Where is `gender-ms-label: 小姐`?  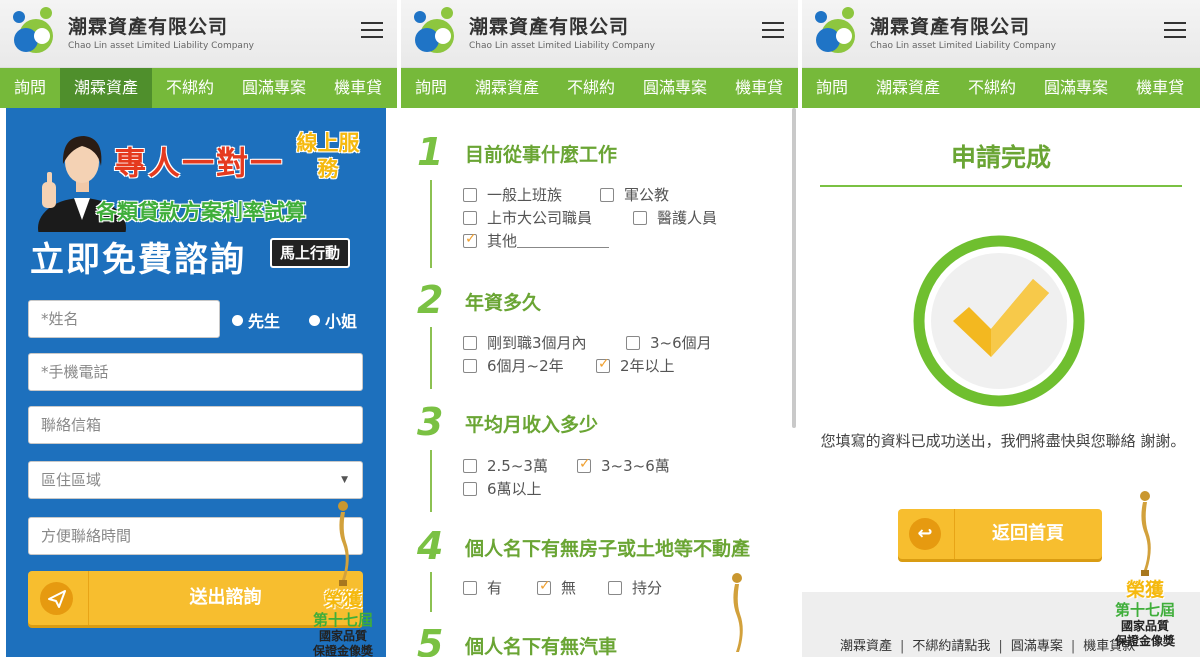
gender-ms-label: 小姐 is located at coordinates (341, 321).